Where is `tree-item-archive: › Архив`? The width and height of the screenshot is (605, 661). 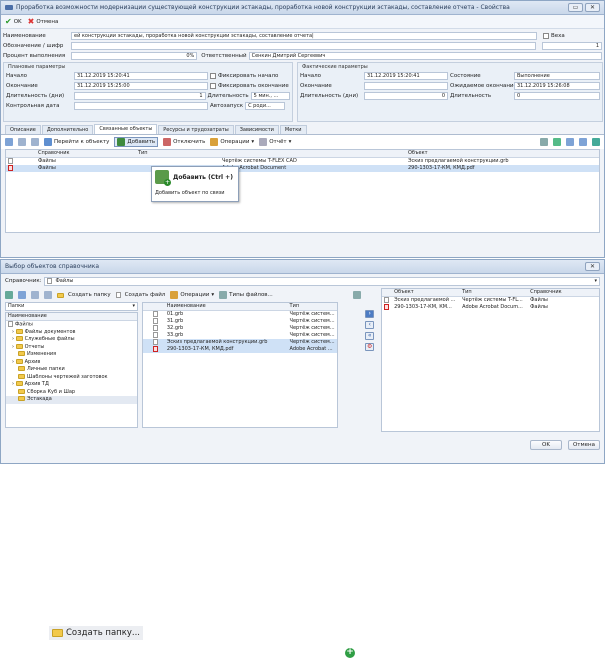 tree-item-archive: › Архив is located at coordinates (71, 362).